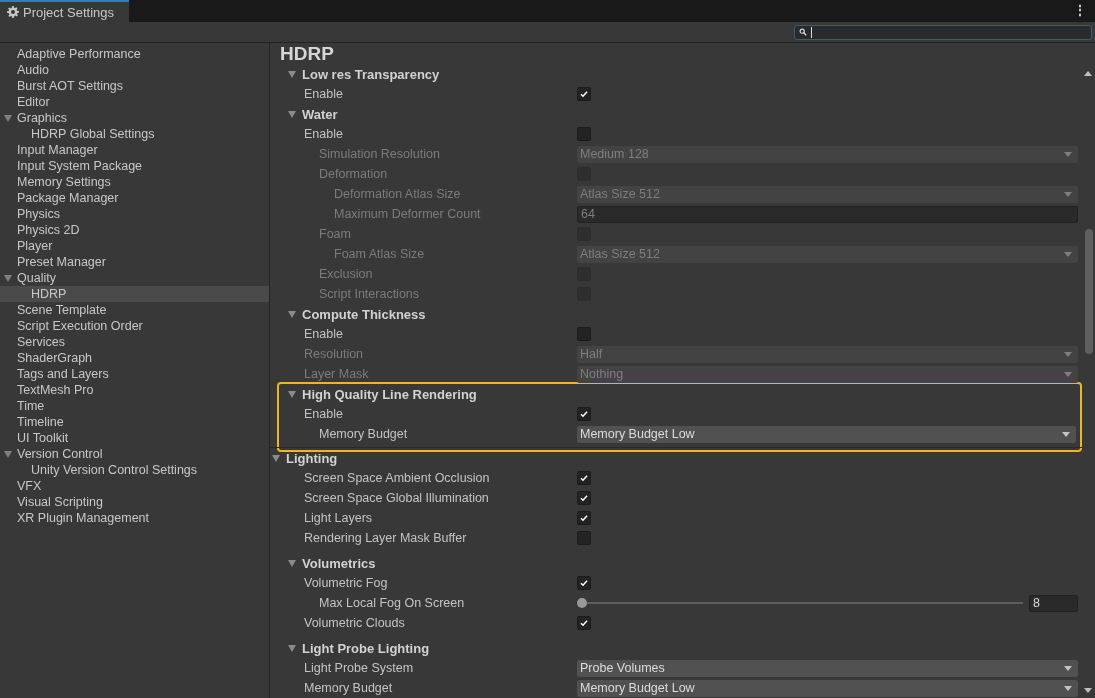 The height and width of the screenshot is (698, 1095). Describe the element at coordinates (363, 434) in the screenshot. I see `field-label: Memory Budget` at that location.